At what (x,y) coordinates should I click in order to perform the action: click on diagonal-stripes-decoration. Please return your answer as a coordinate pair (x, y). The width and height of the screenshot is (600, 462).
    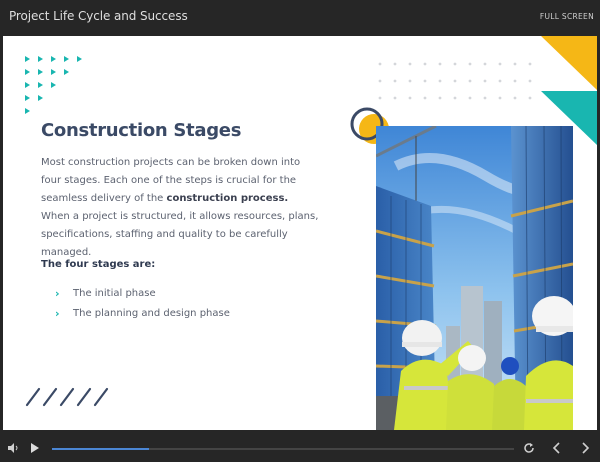
    Looking at the image, I should click on (67, 397).